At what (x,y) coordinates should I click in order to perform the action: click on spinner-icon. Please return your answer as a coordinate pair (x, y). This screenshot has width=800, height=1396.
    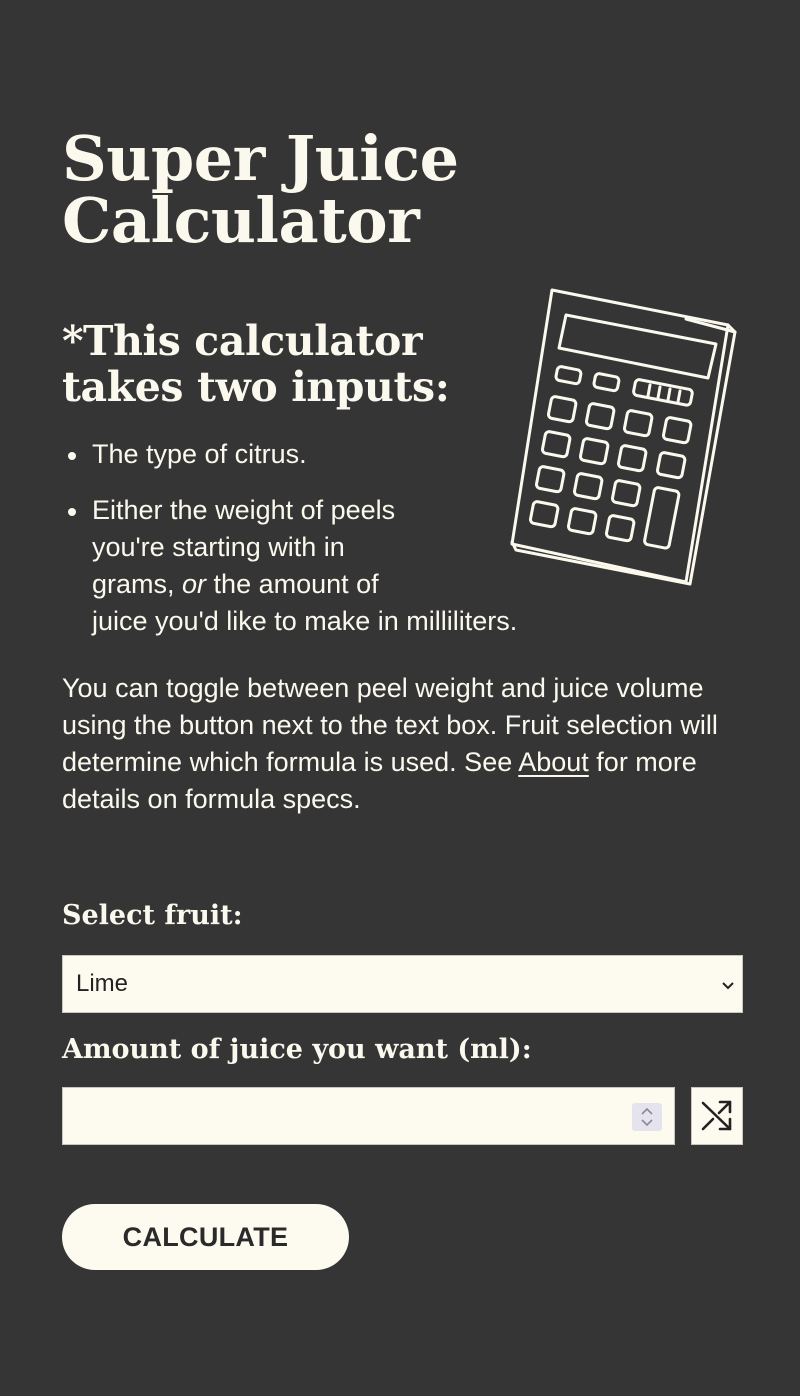
    Looking at the image, I should click on (647, 1117).